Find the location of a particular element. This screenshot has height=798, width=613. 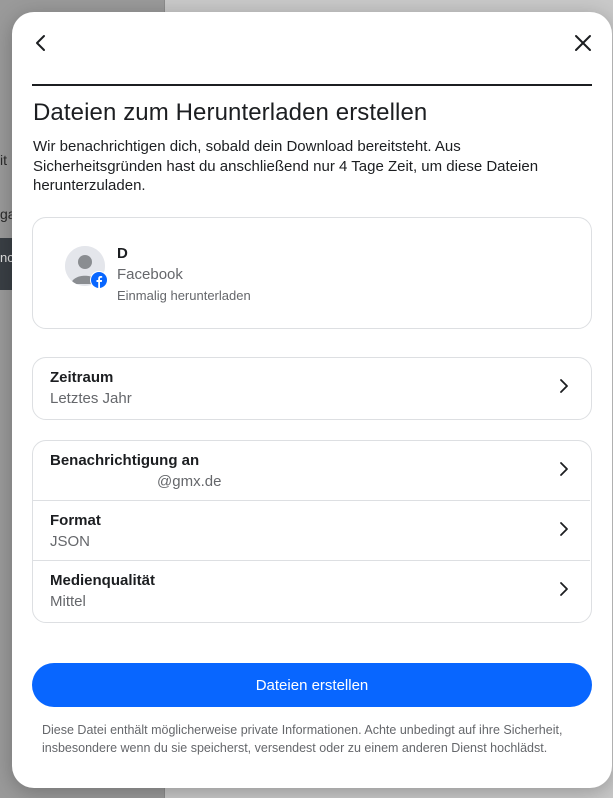

dialog-title: Dateien zum Herunterladen erstellen is located at coordinates (230, 112).